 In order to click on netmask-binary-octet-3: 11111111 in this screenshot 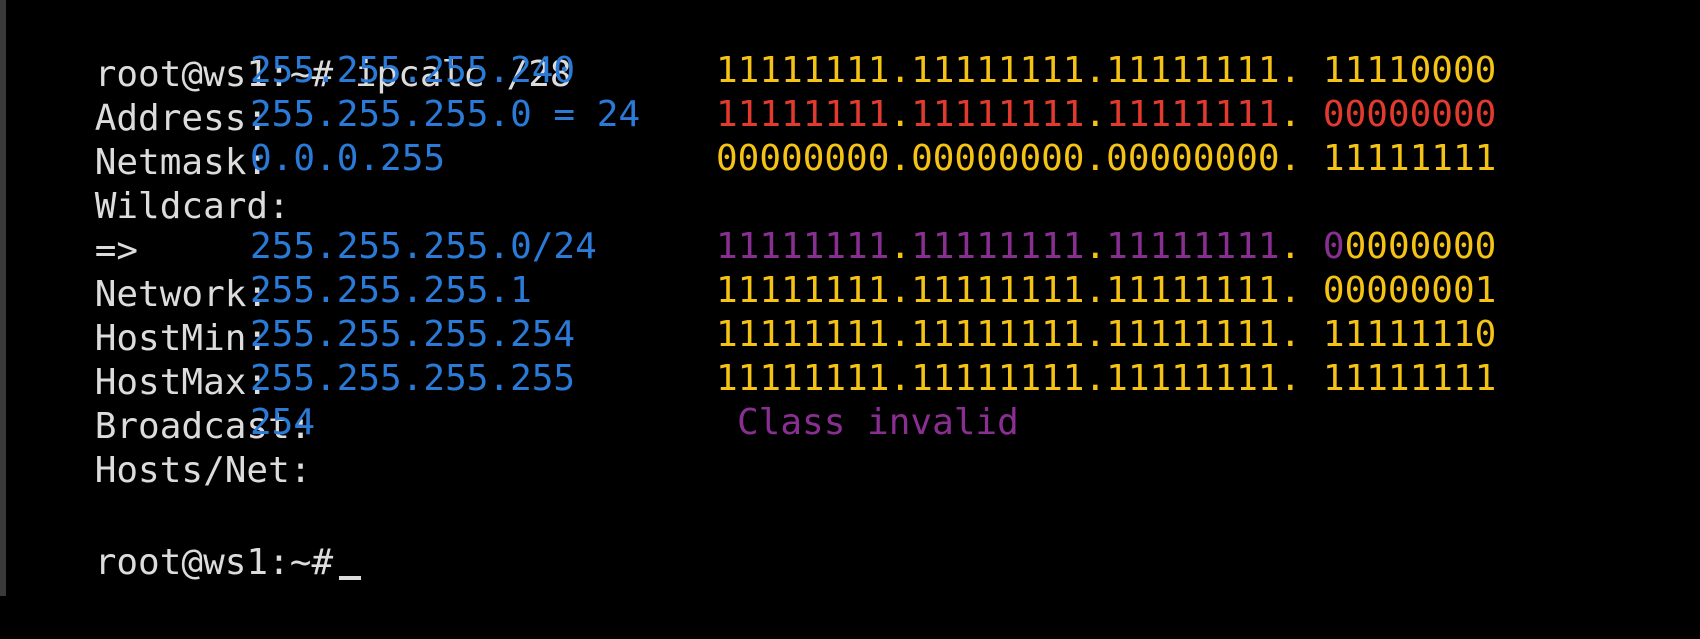, I will do `click(1193, 114)`.